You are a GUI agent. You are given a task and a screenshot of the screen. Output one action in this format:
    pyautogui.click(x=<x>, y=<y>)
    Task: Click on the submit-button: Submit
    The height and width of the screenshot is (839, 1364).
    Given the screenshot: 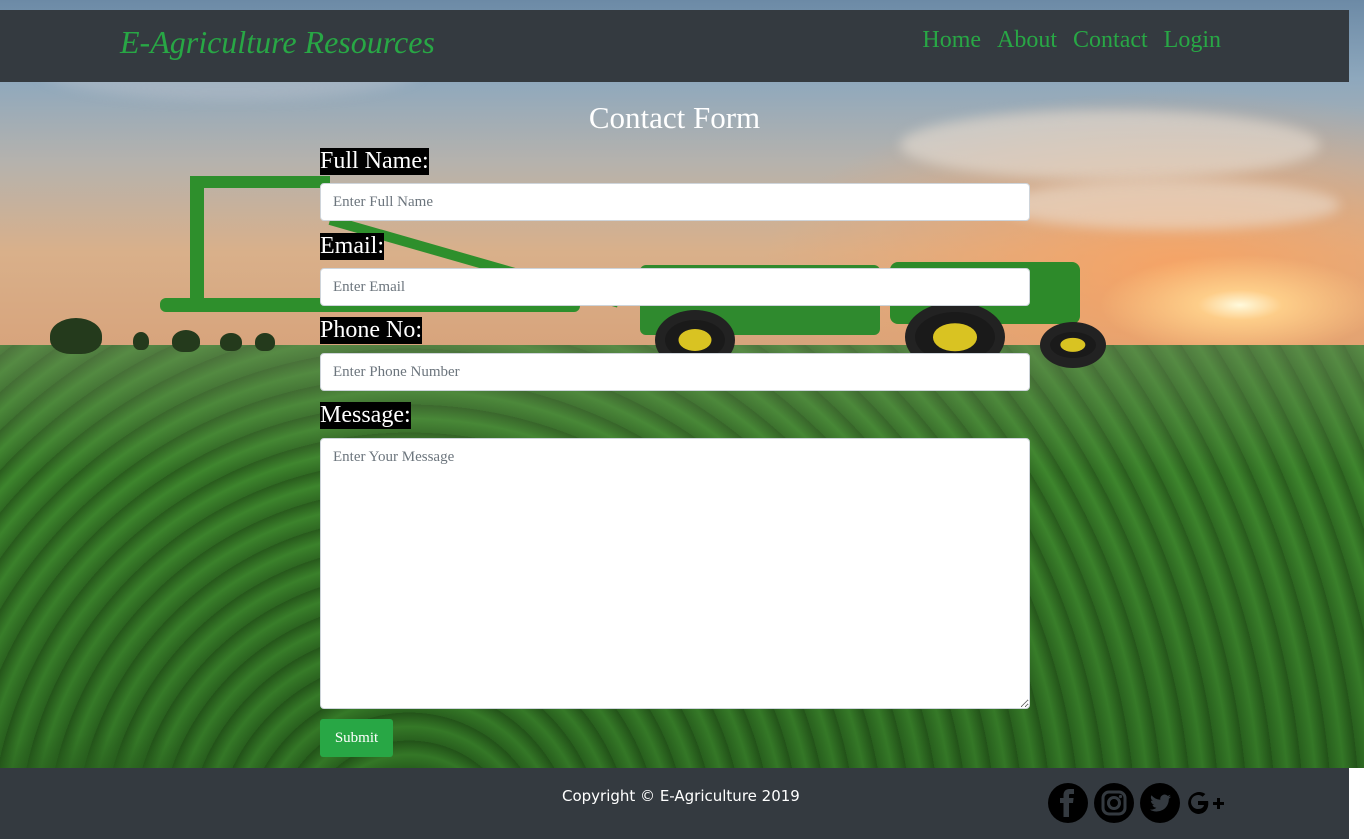 What is the action you would take?
    pyautogui.click(x=356, y=738)
    